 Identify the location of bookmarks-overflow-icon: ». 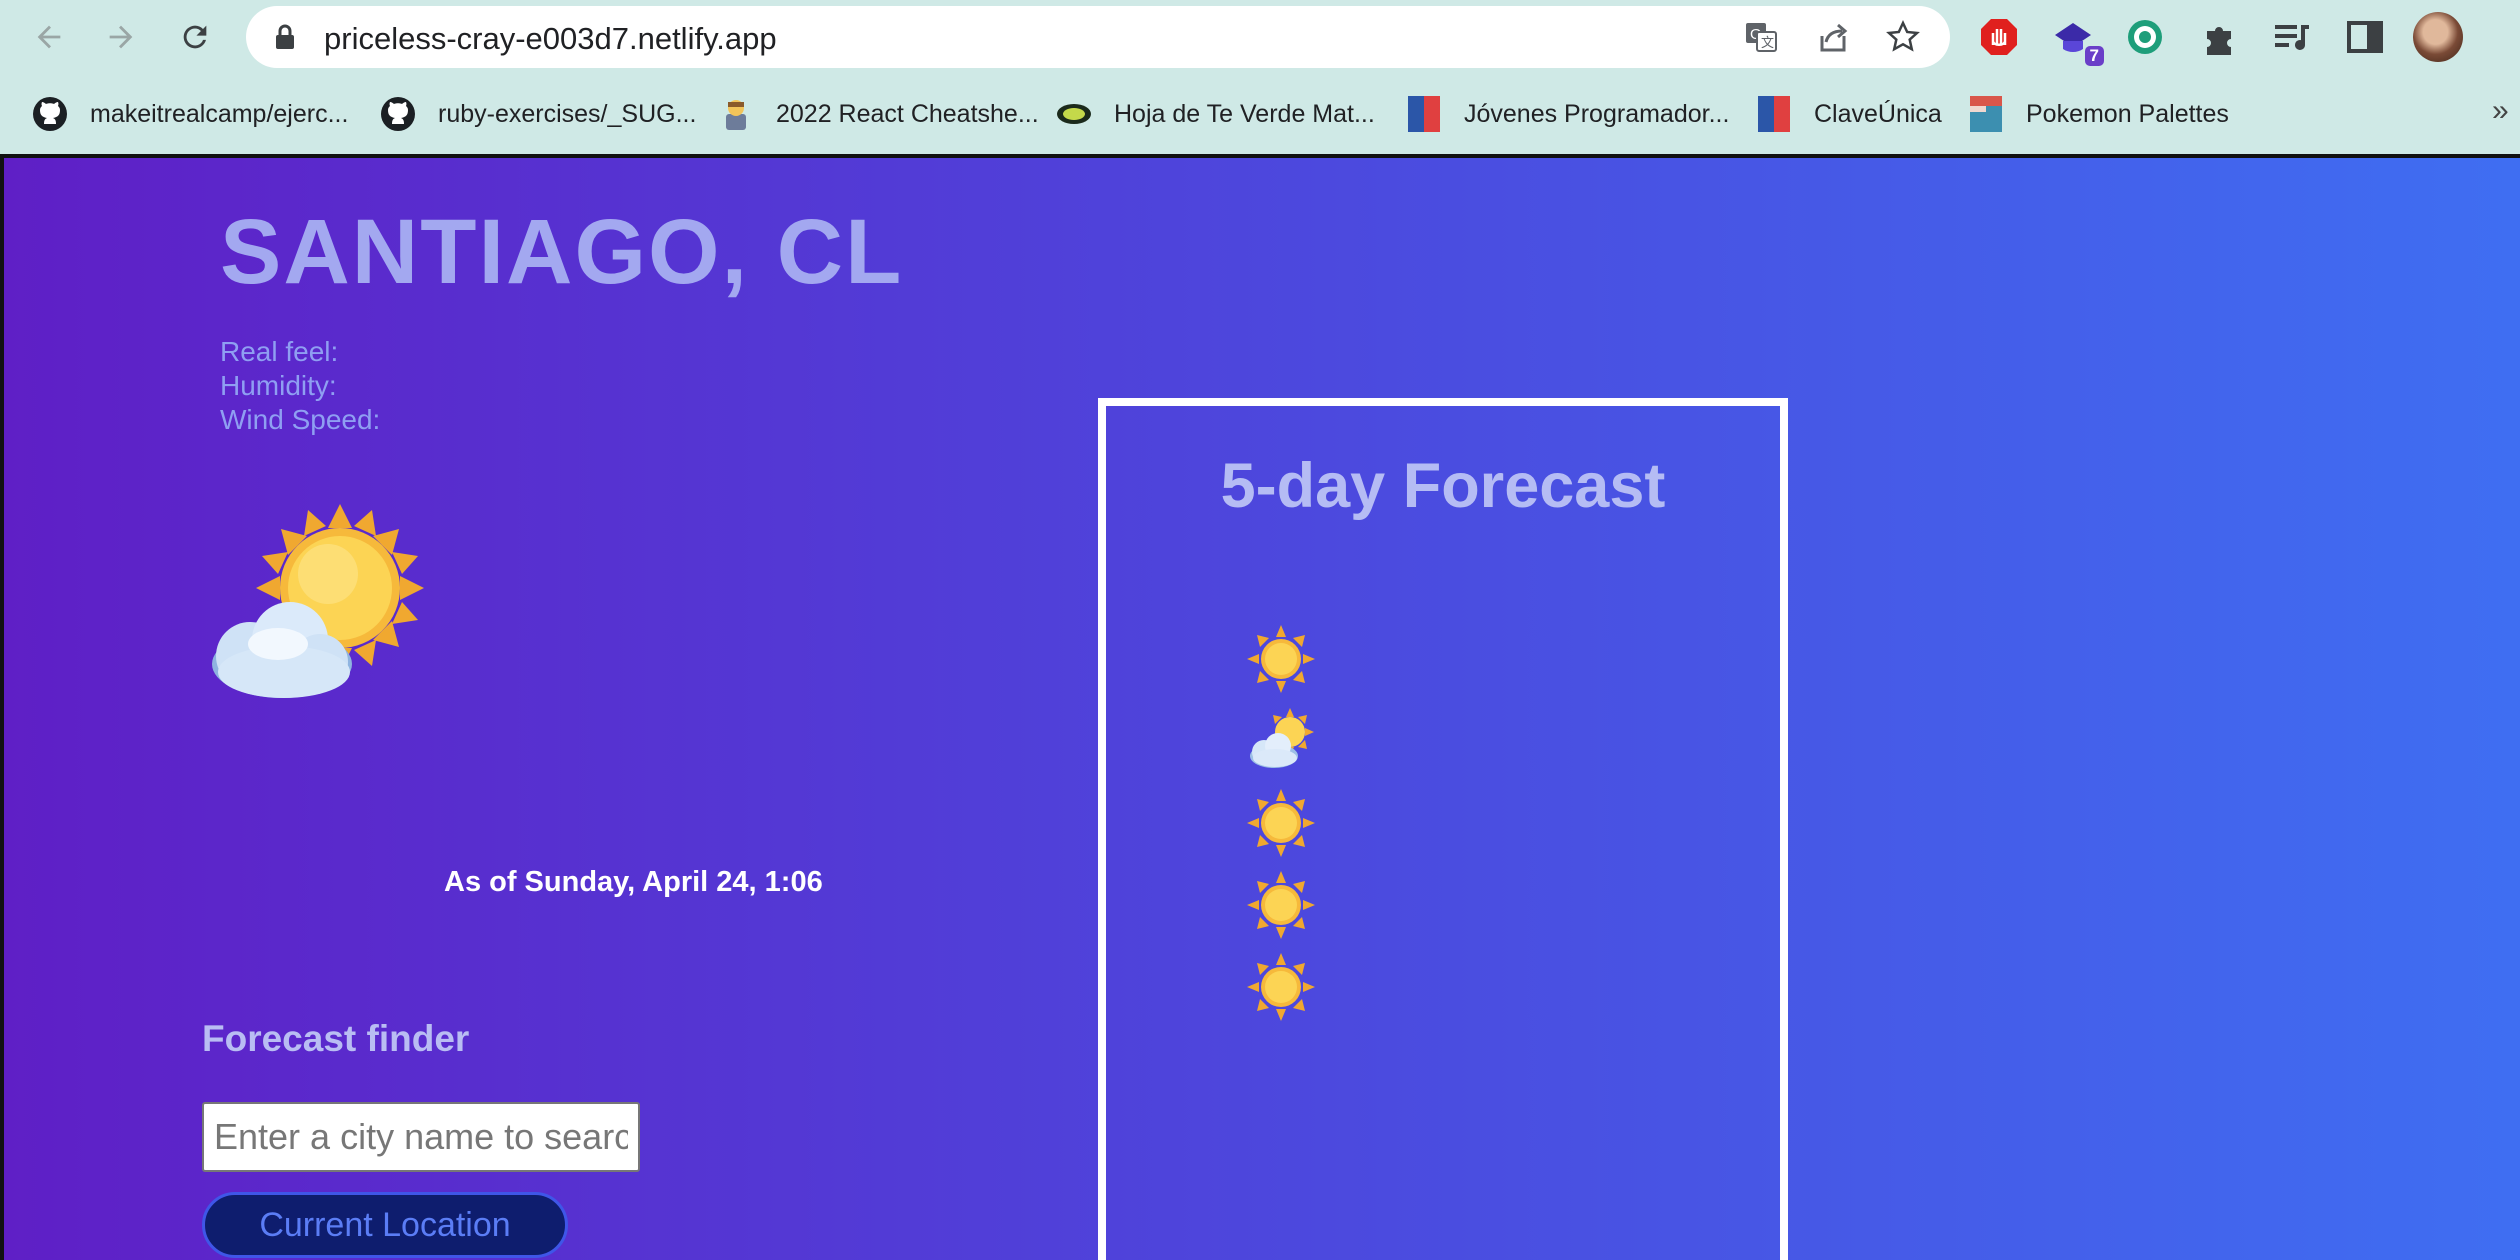
(2500, 111).